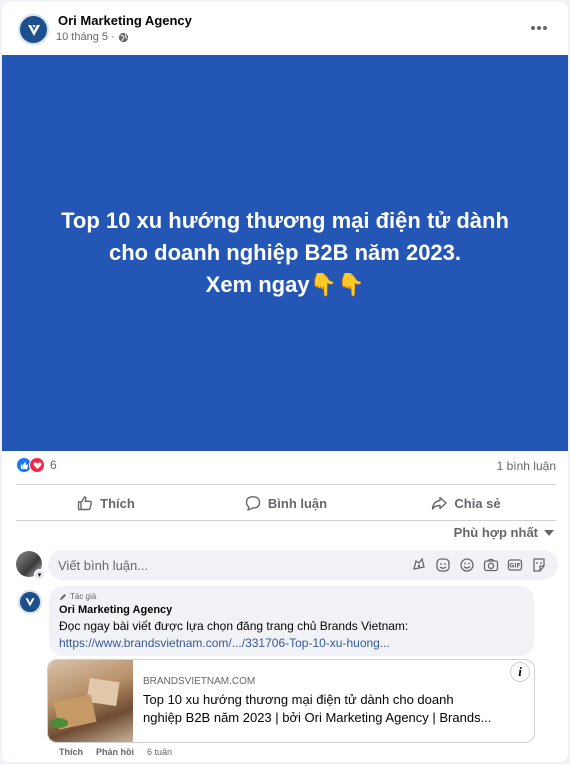 This screenshot has height=764, width=570. What do you see at coordinates (285, 28) in the screenshot?
I see `post-header: Ori Marketing Agency 10 tháng 5 ·` at bounding box center [285, 28].